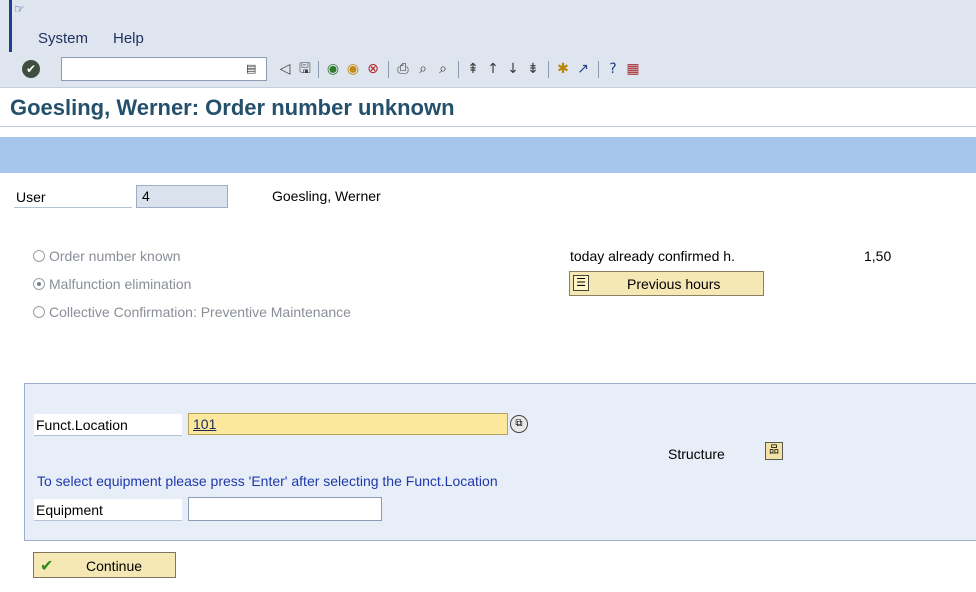 The height and width of the screenshot is (592, 976). I want to click on back-icon: ◉, so click(333, 69).